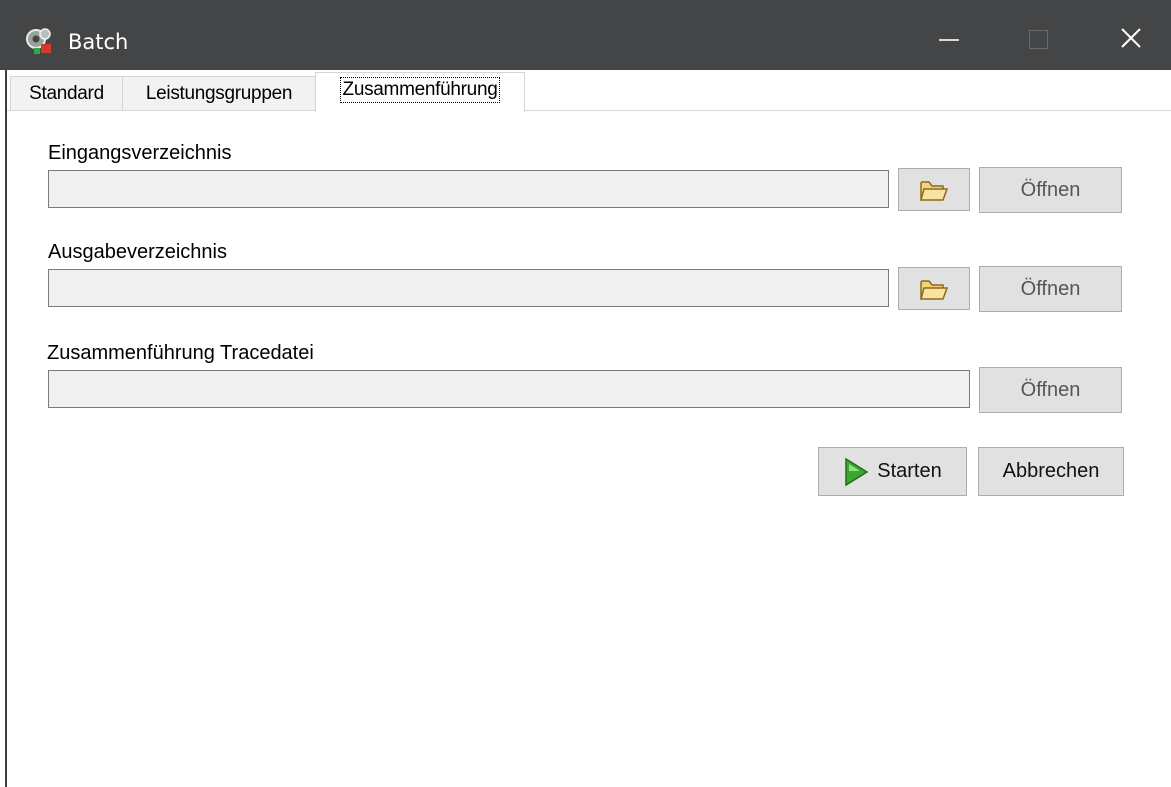 This screenshot has width=1171, height=787. I want to click on maximize-icon, so click(1038, 39).